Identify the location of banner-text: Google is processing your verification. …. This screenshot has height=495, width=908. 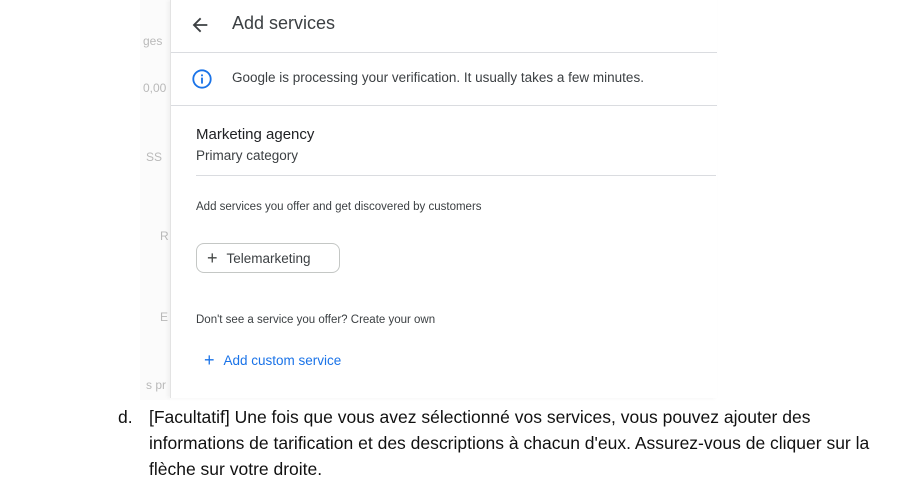
(438, 77).